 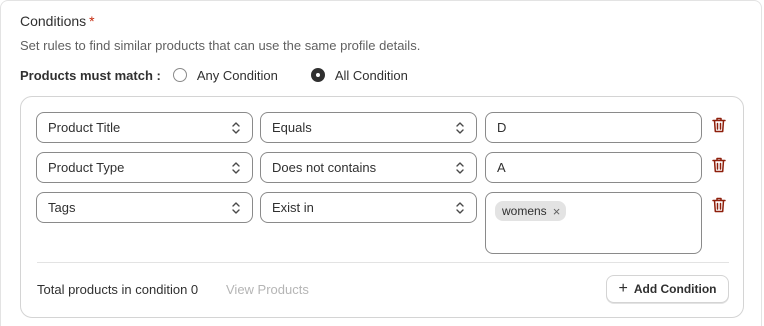 What do you see at coordinates (675, 289) in the screenshot?
I see `add-condition-label: Add Condition` at bounding box center [675, 289].